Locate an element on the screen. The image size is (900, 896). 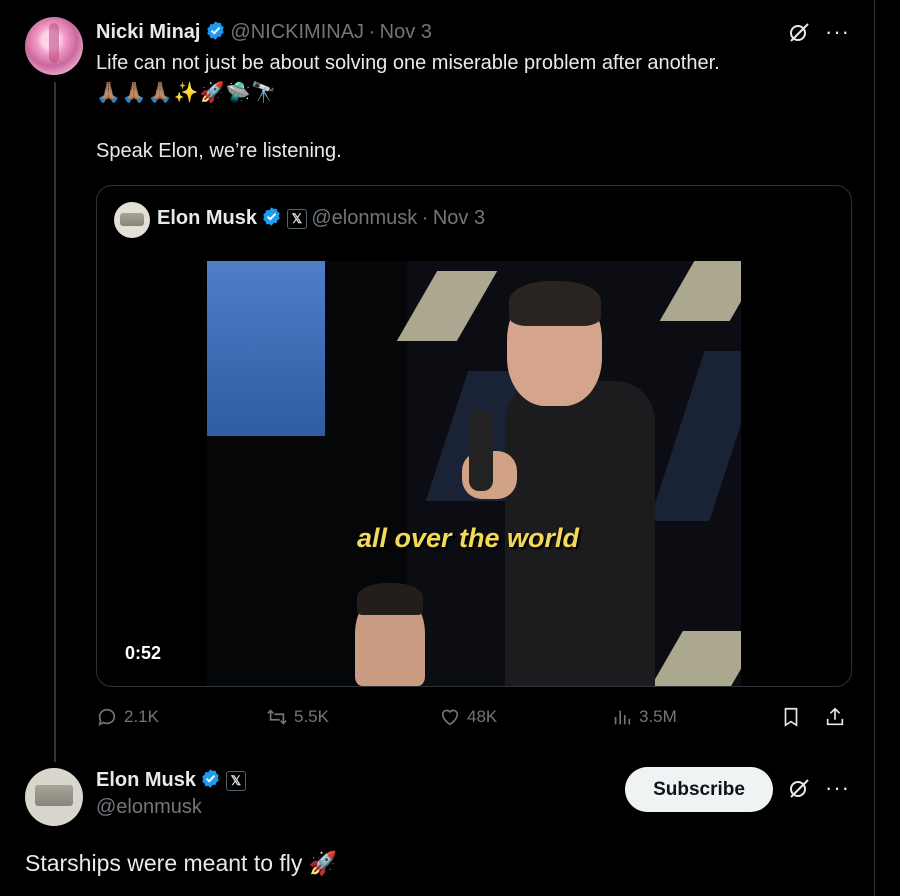
reply-author-handle: @elonmusk is located at coordinates (171, 807).